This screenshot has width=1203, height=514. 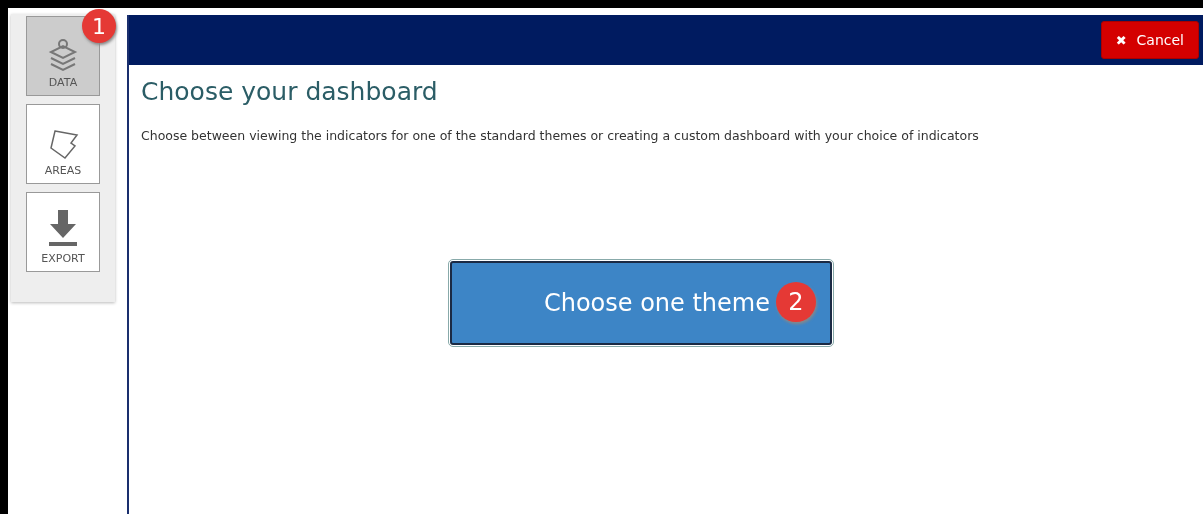 I want to click on step-badge: 1, so click(x=99, y=26).